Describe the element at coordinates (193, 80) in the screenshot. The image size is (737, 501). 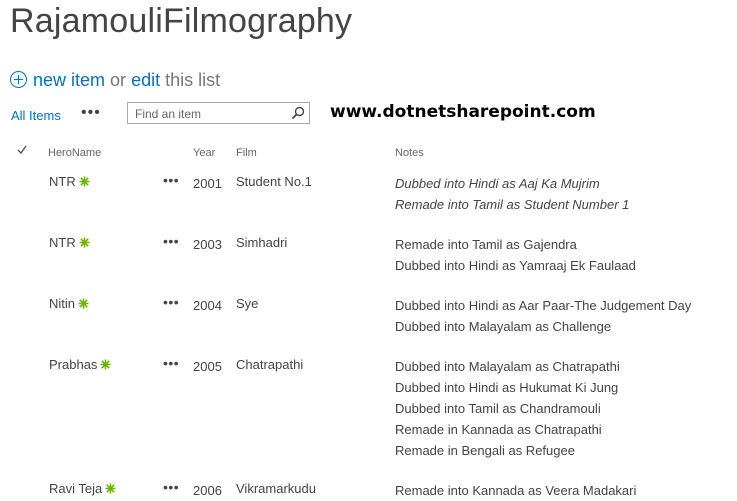
I see `this-list-text: this list` at that location.